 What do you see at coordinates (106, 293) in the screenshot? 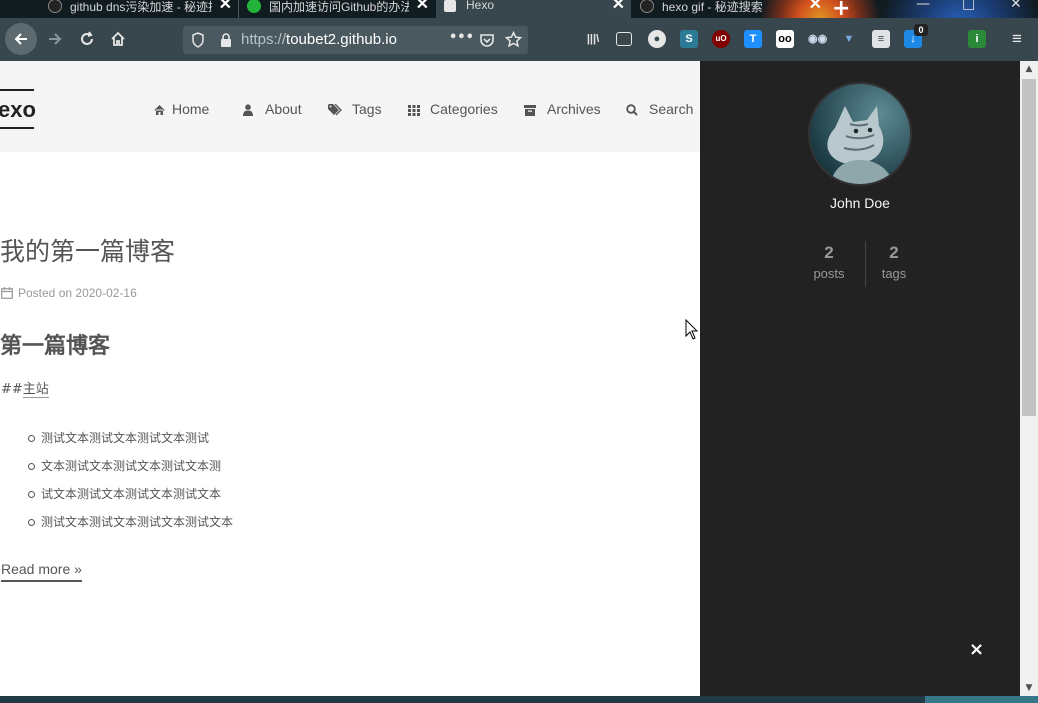
I see `post-date: 2020-02-16` at bounding box center [106, 293].